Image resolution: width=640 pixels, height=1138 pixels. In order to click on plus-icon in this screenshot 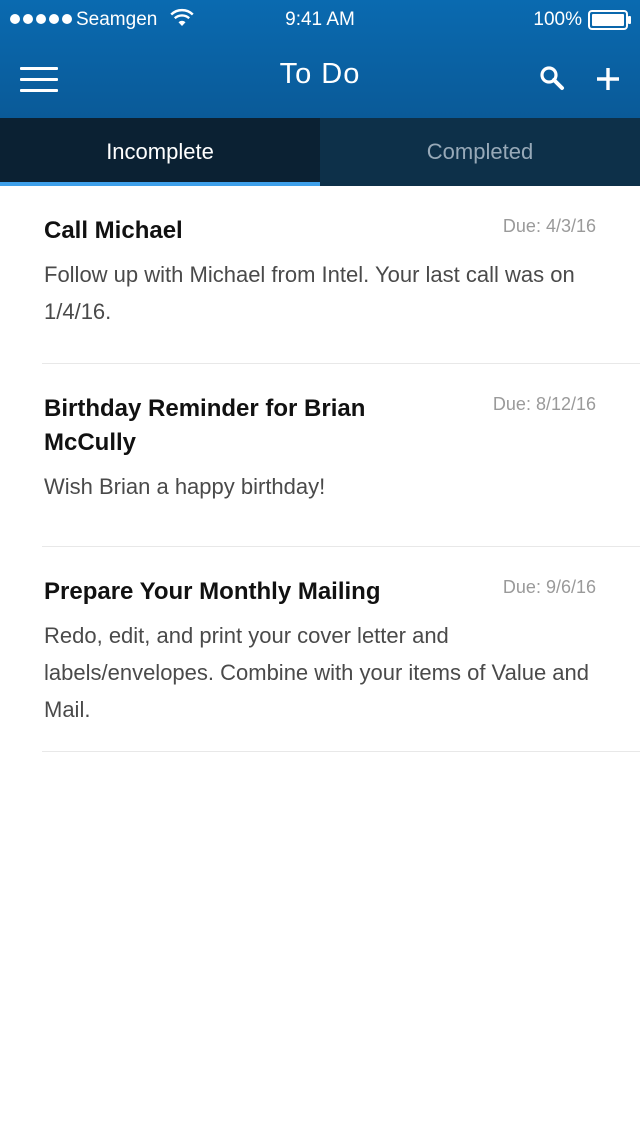, I will do `click(608, 79)`.